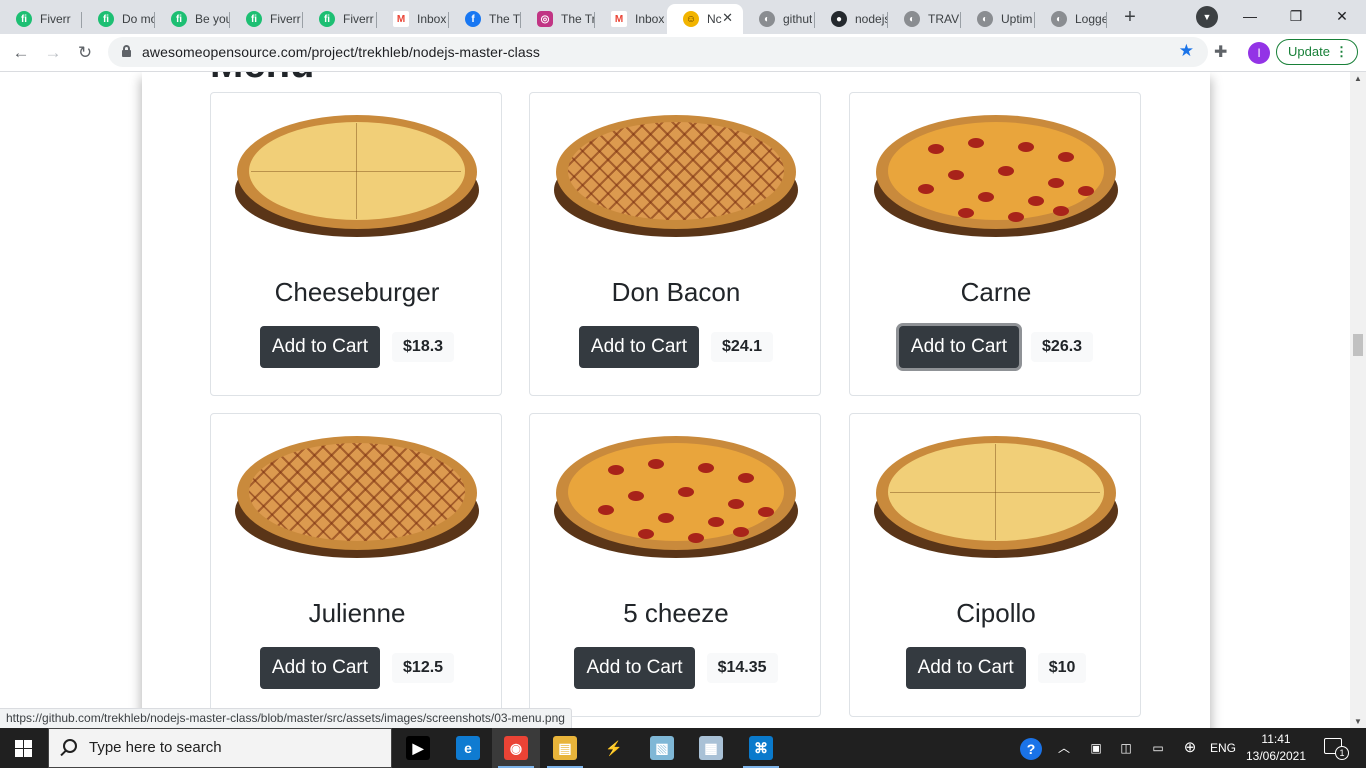 The height and width of the screenshot is (768, 1366). I want to click on bolt-icon: ⚡, so click(614, 748).